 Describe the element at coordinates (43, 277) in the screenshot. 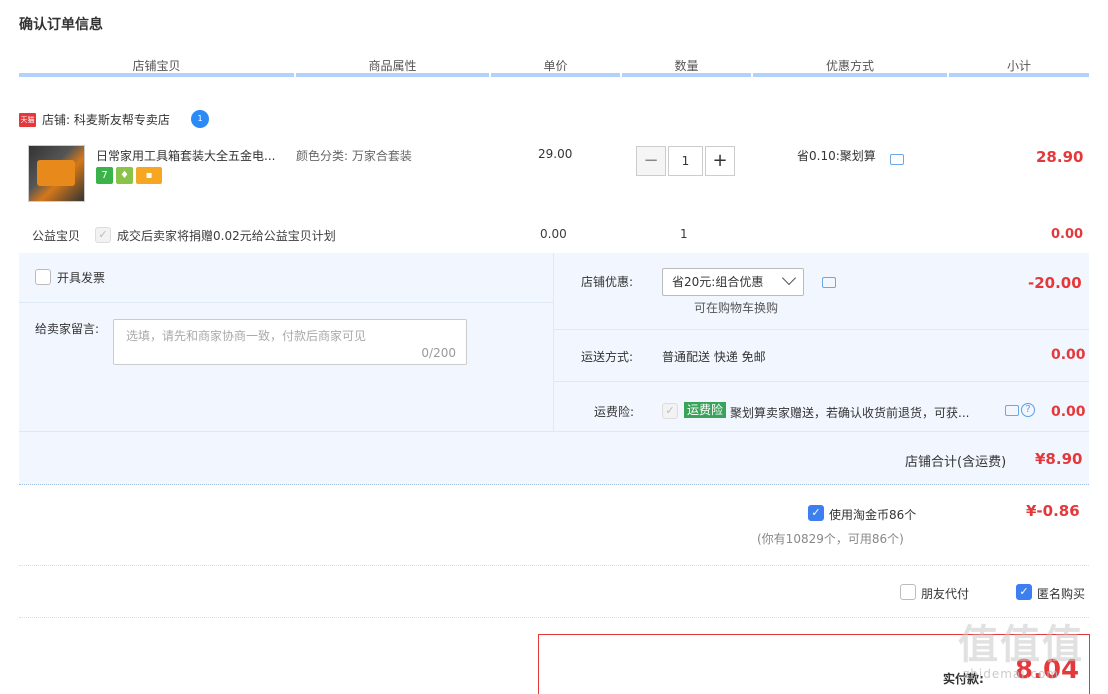

I see `invoice-checkbox` at that location.